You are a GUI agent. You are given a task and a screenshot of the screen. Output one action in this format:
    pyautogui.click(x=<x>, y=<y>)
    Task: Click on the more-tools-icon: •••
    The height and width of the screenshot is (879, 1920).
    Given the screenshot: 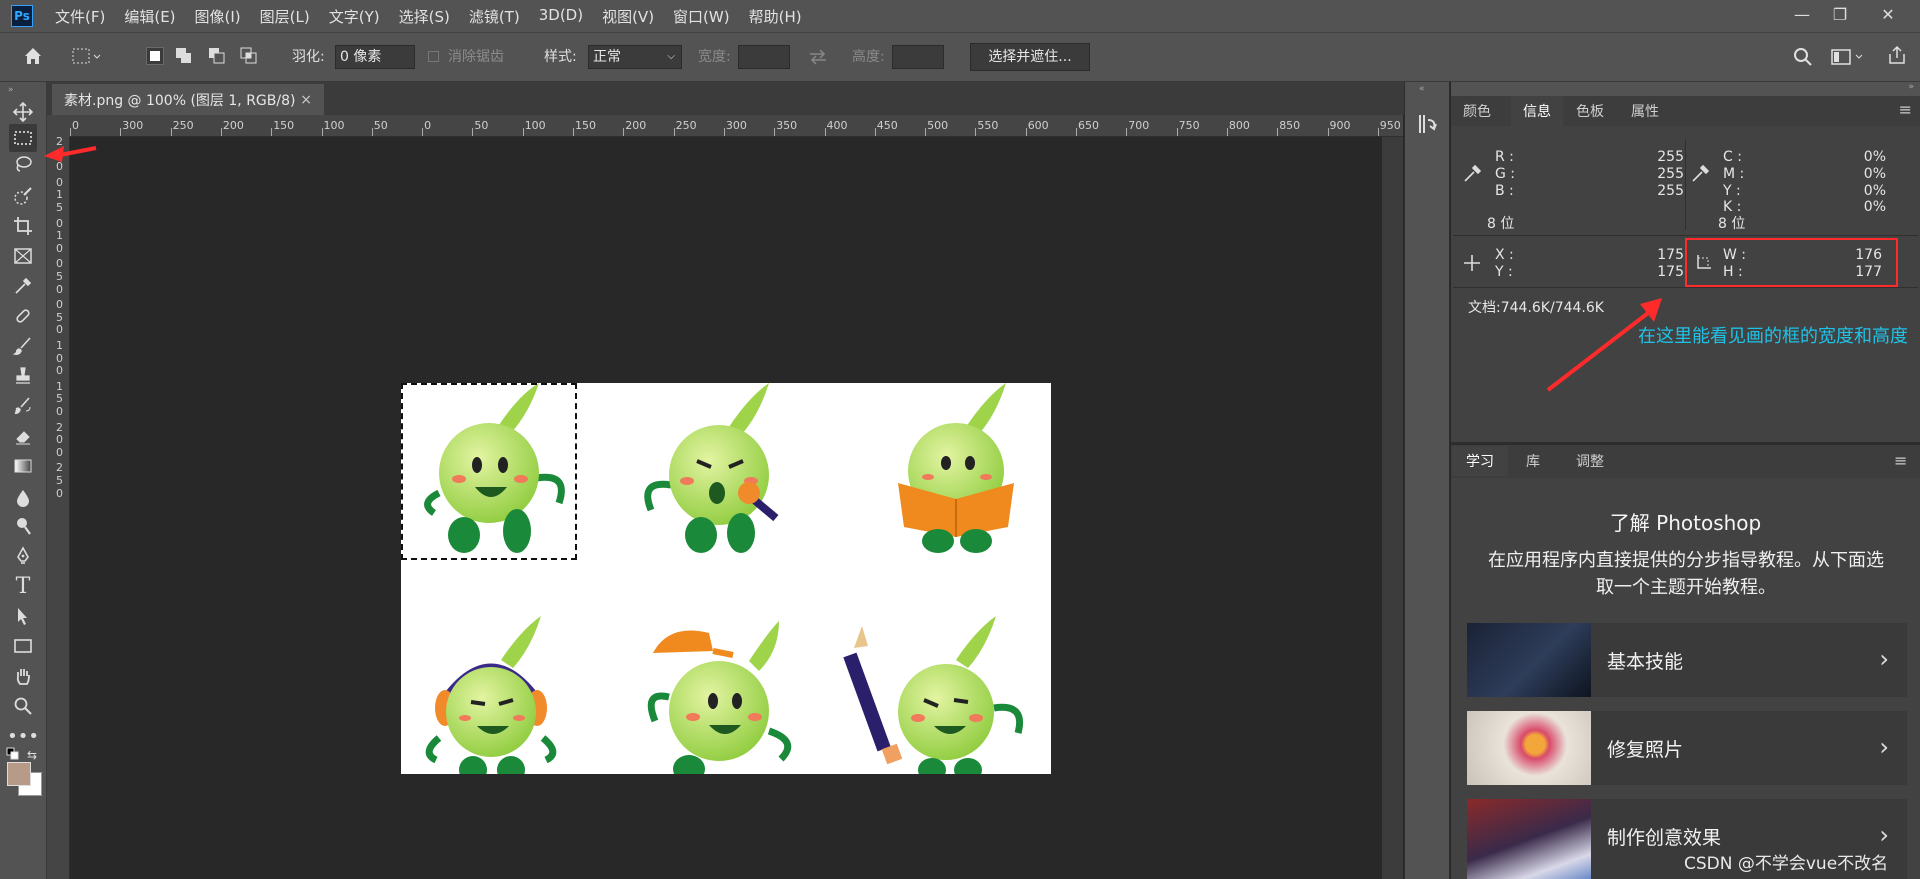 What is the action you would take?
    pyautogui.click(x=23, y=736)
    